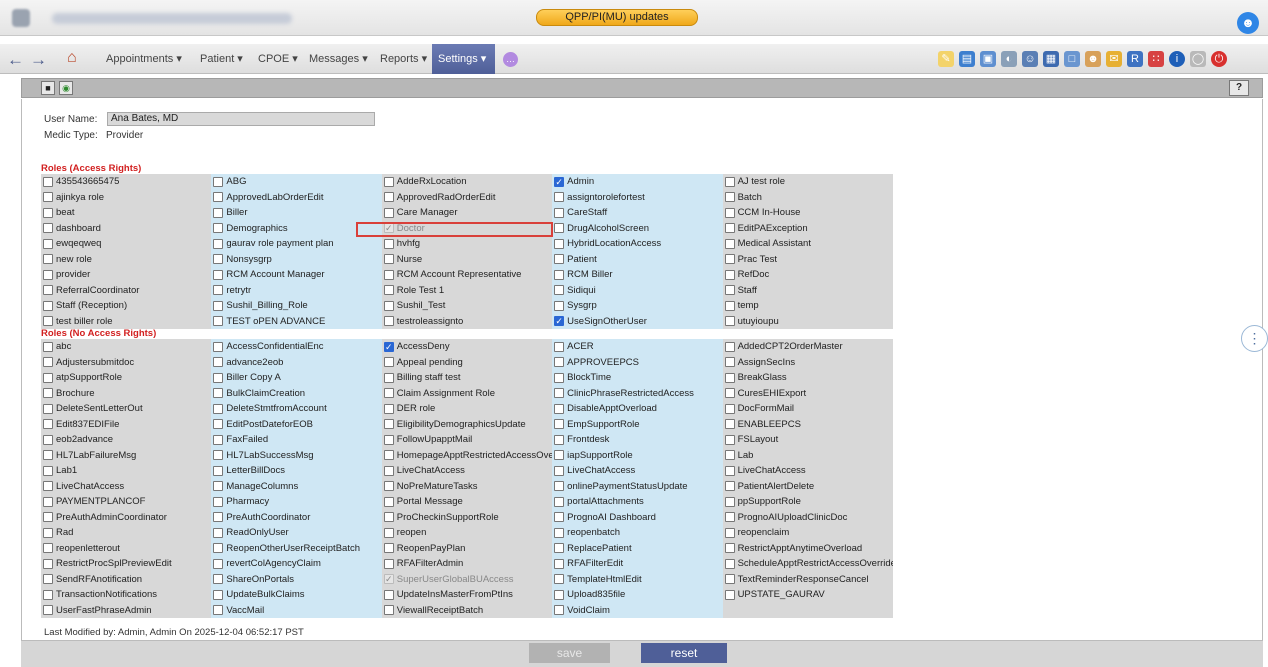  I want to click on menu-appointments: Appointments ▾, so click(144, 59).